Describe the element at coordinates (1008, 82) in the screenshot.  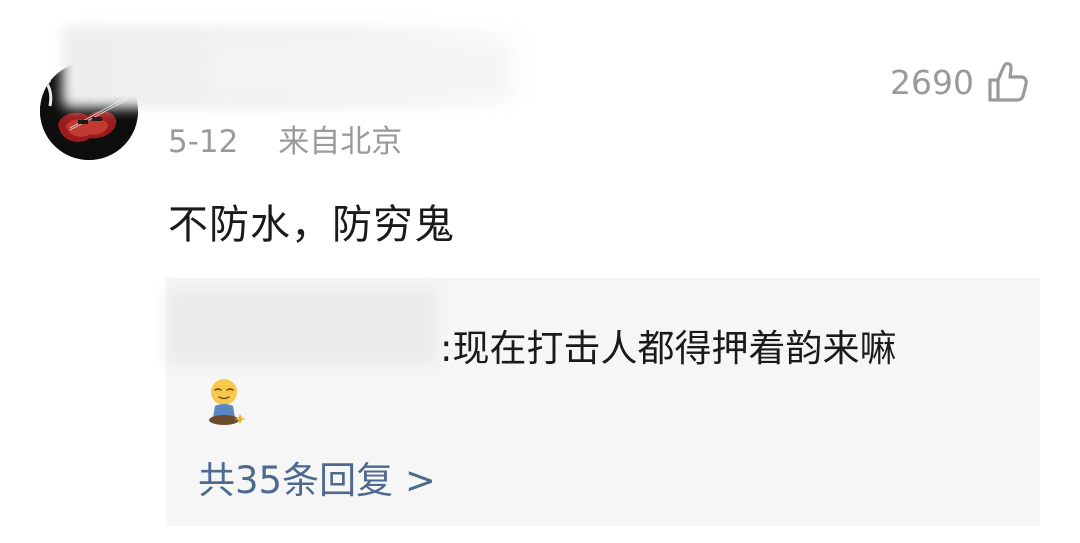
I see `thumbs-up-icon` at that location.